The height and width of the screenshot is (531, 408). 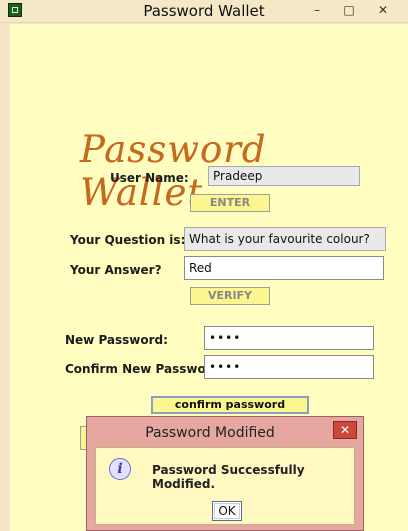 I want to click on new-password-label: New Password:, so click(x=116, y=340).